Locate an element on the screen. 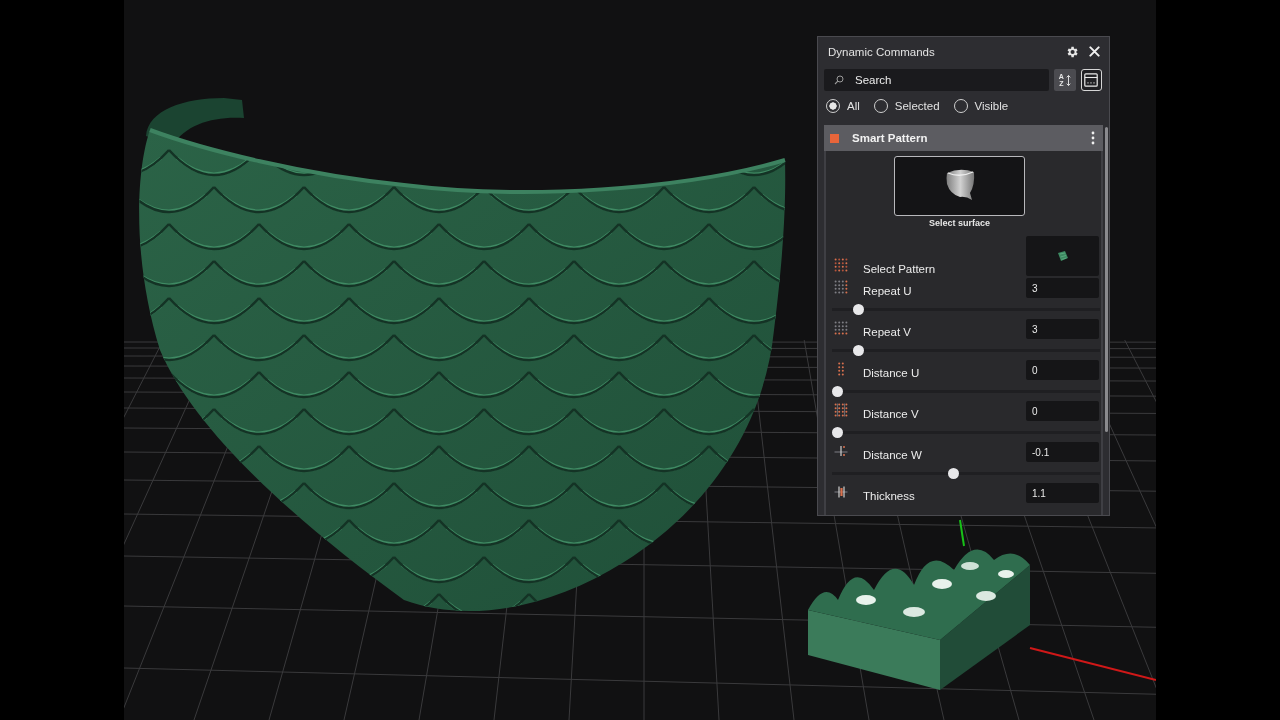 This screenshot has height=720, width=1280. cross-dots-icon is located at coordinates (841, 451).